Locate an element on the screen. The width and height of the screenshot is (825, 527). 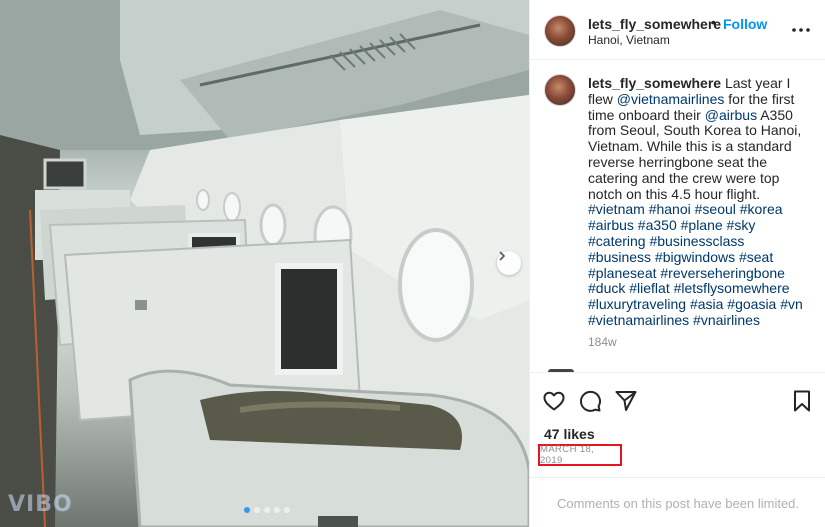
more-horizontal-icon is located at coordinates (801, 30).